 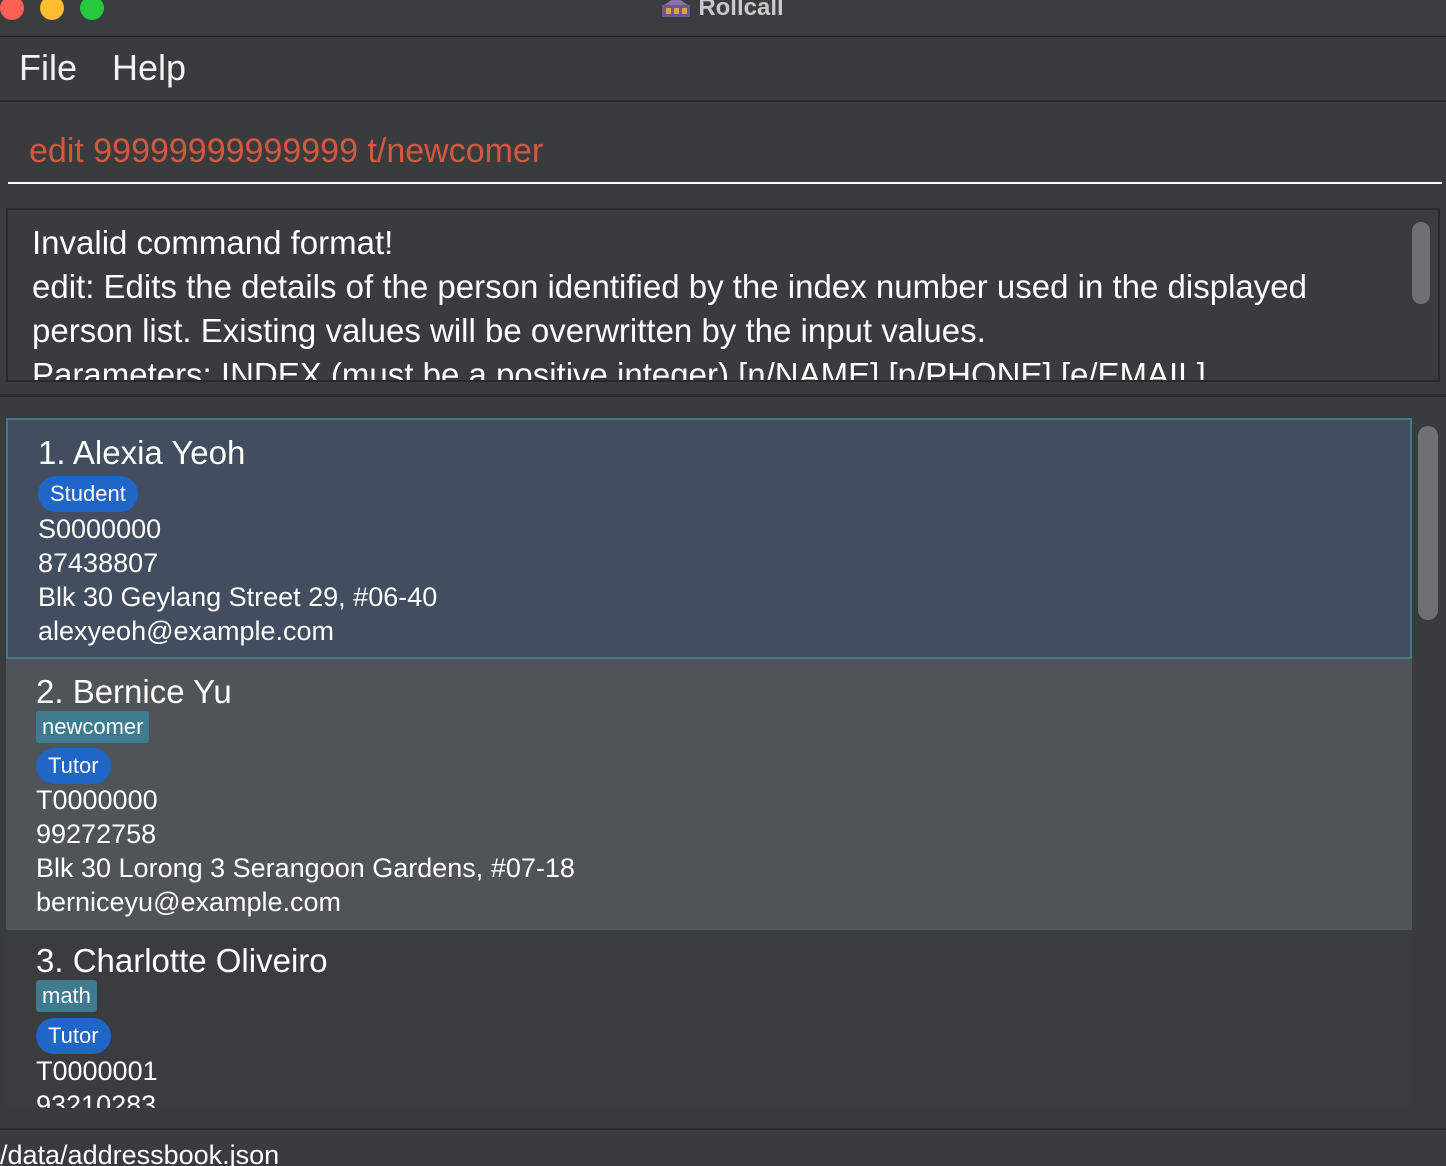 What do you see at coordinates (149, 68) in the screenshot?
I see `menu-help: Help` at bounding box center [149, 68].